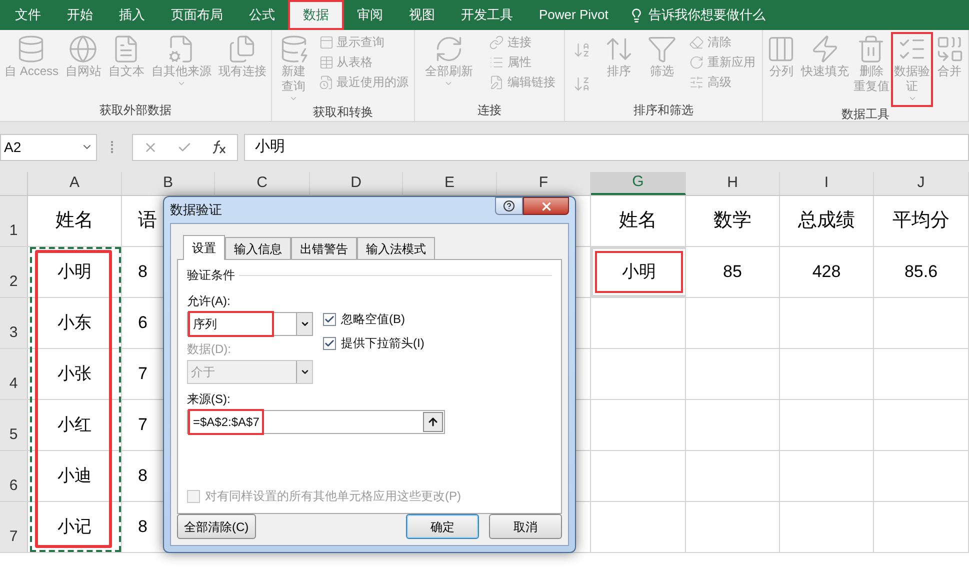  Describe the element at coordinates (826, 272) in the screenshot. I see `cell-text: 428` at that location.